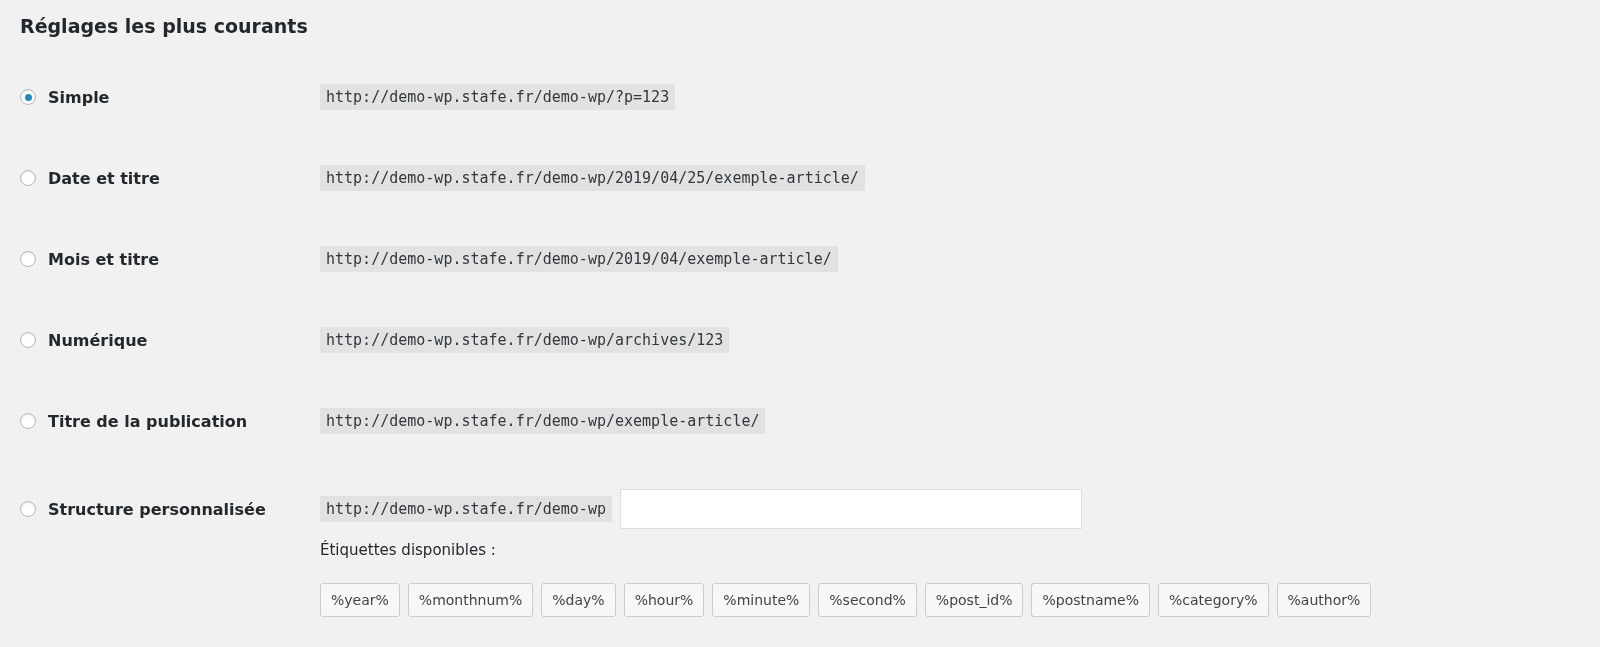 This screenshot has height=647, width=1600. I want to click on url-example: http://demo-wp.stafe.fr/demo-wp/?p=123, so click(498, 97).